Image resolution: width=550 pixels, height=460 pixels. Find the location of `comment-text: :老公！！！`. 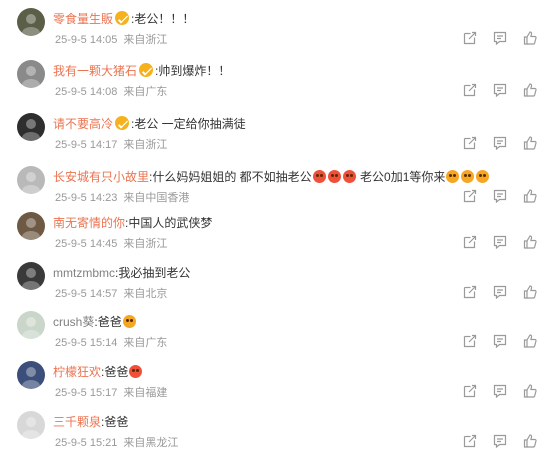

comment-text: :老公！！！ is located at coordinates (163, 19).